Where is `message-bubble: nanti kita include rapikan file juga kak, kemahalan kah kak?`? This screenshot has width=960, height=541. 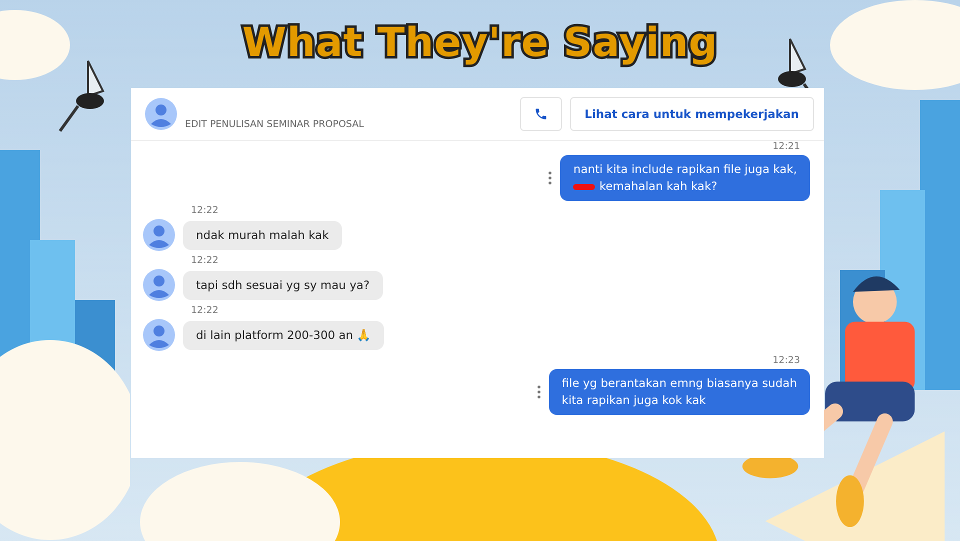 message-bubble: nanti kita include rapikan file juga kak, kemahalan kah kak? is located at coordinates (685, 178).